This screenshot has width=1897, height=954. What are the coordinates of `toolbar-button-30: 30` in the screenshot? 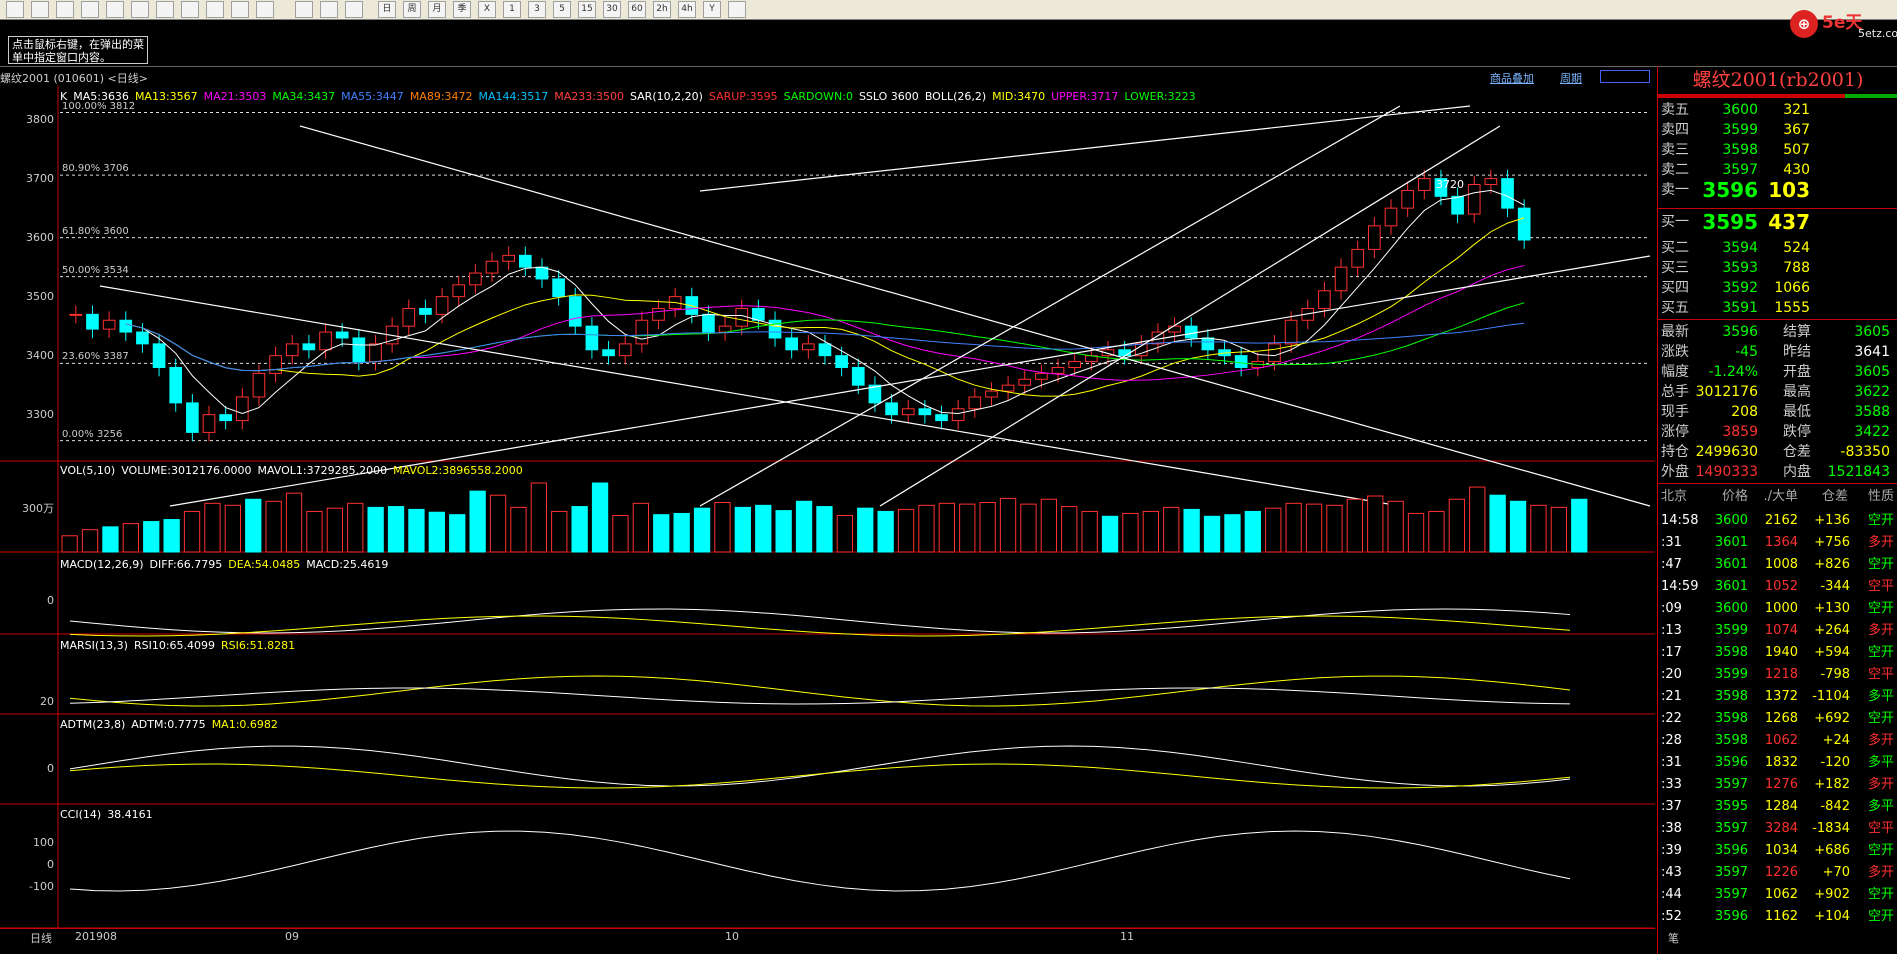 It's located at (612, 9).